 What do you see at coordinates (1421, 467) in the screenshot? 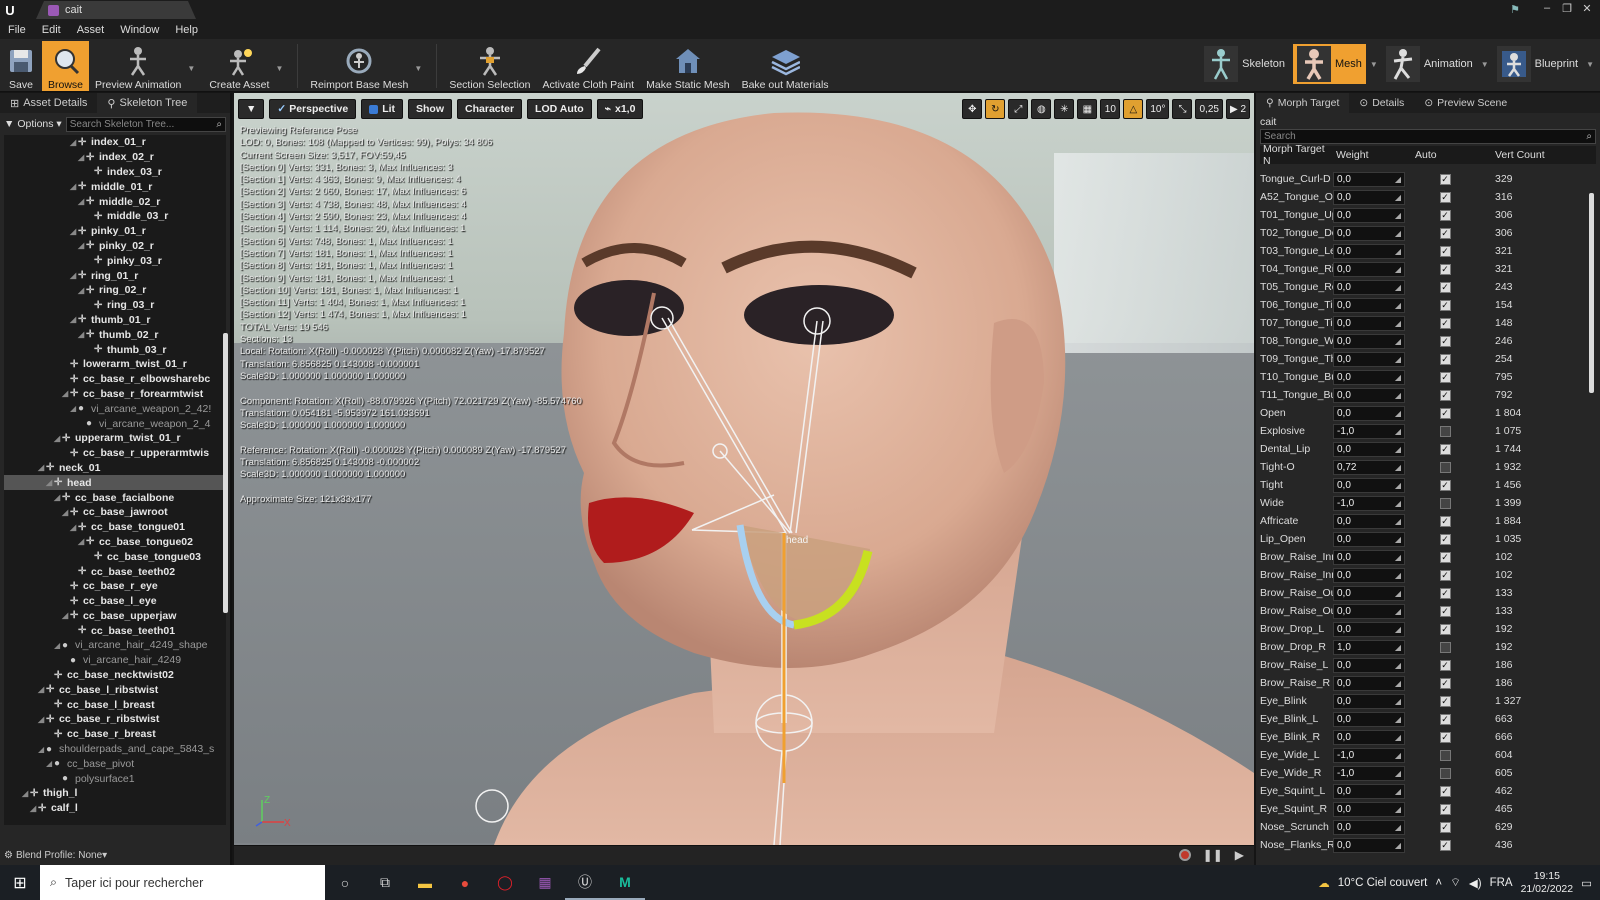
I see `morph-target-row: Tight-O 0,72 ◢ 1 932` at bounding box center [1421, 467].